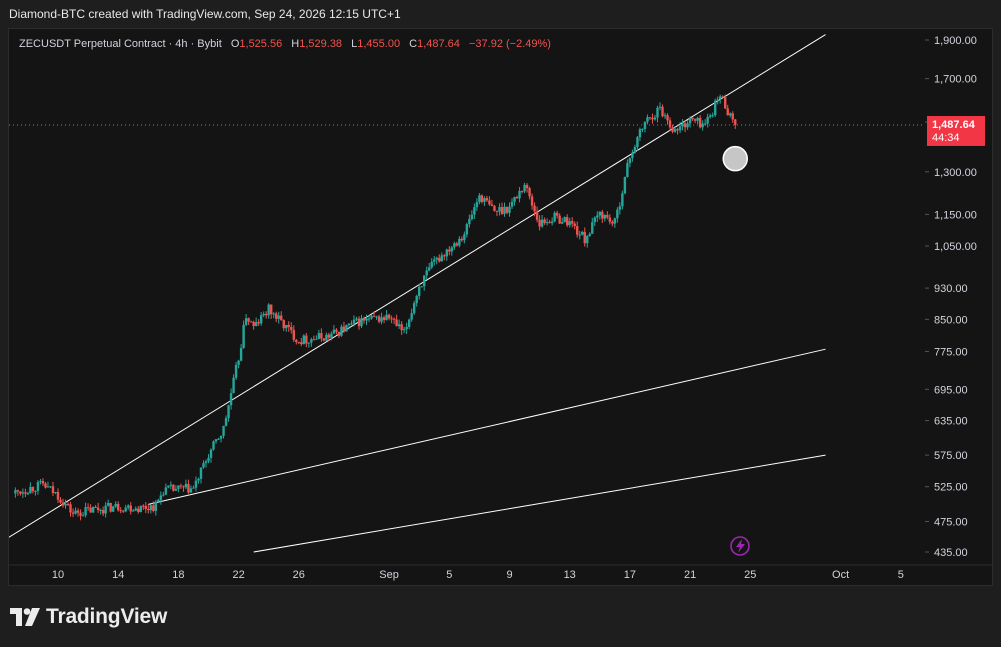 This screenshot has height=647, width=1001. Describe the element at coordinates (88, 617) in the screenshot. I see `tradingview-logo: TradingView` at that location.